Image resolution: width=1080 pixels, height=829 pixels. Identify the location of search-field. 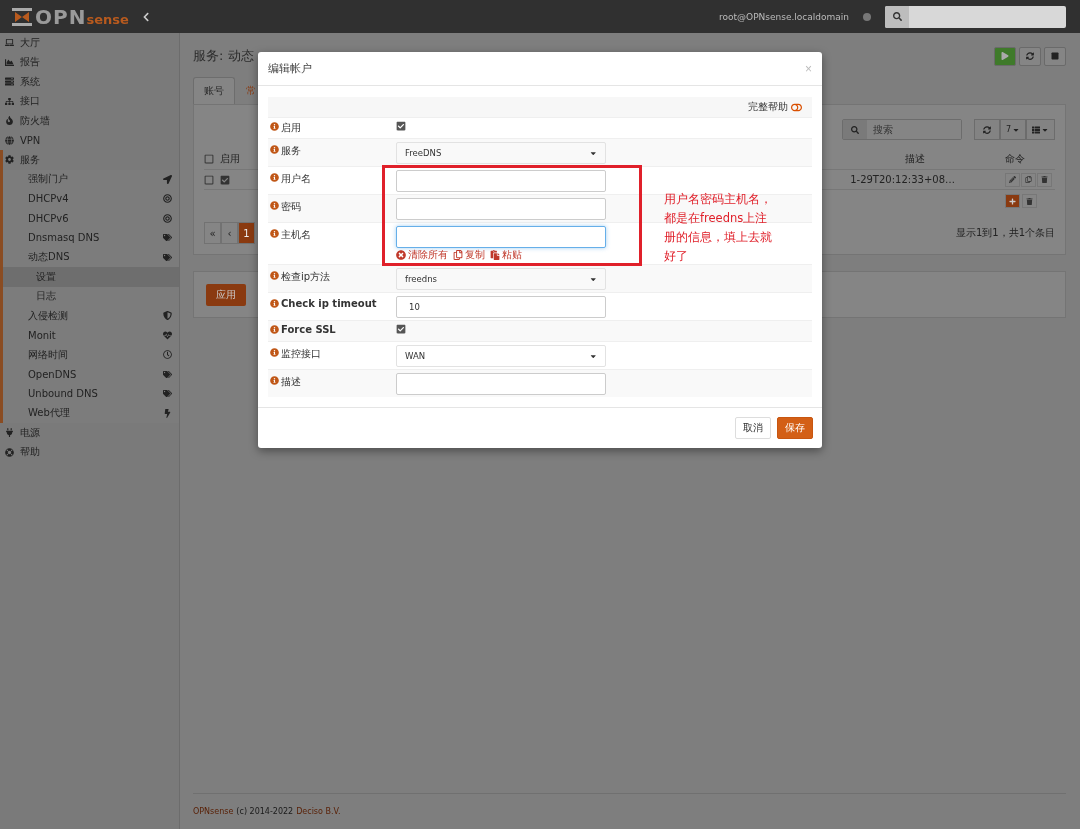
(975, 16).